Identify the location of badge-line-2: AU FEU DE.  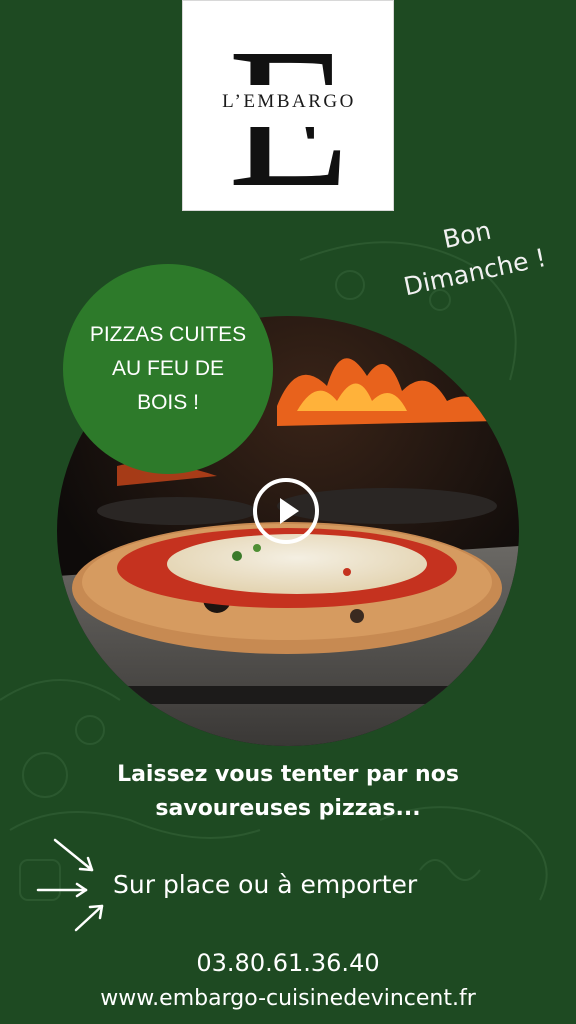
(167, 368).